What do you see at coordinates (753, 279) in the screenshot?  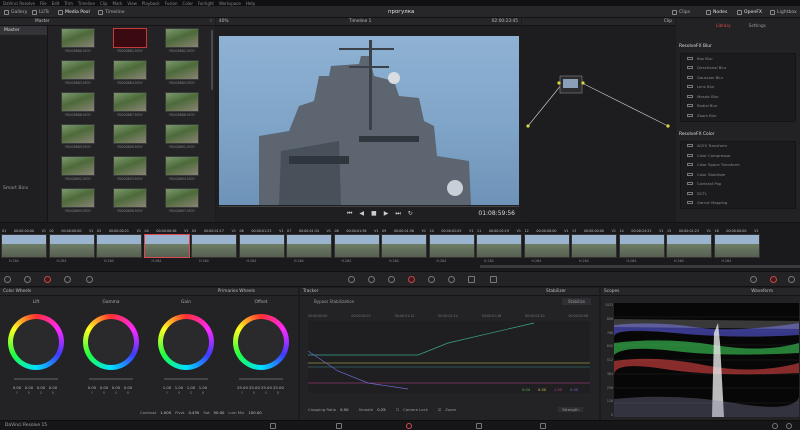 I see `keyframes-icon` at bounding box center [753, 279].